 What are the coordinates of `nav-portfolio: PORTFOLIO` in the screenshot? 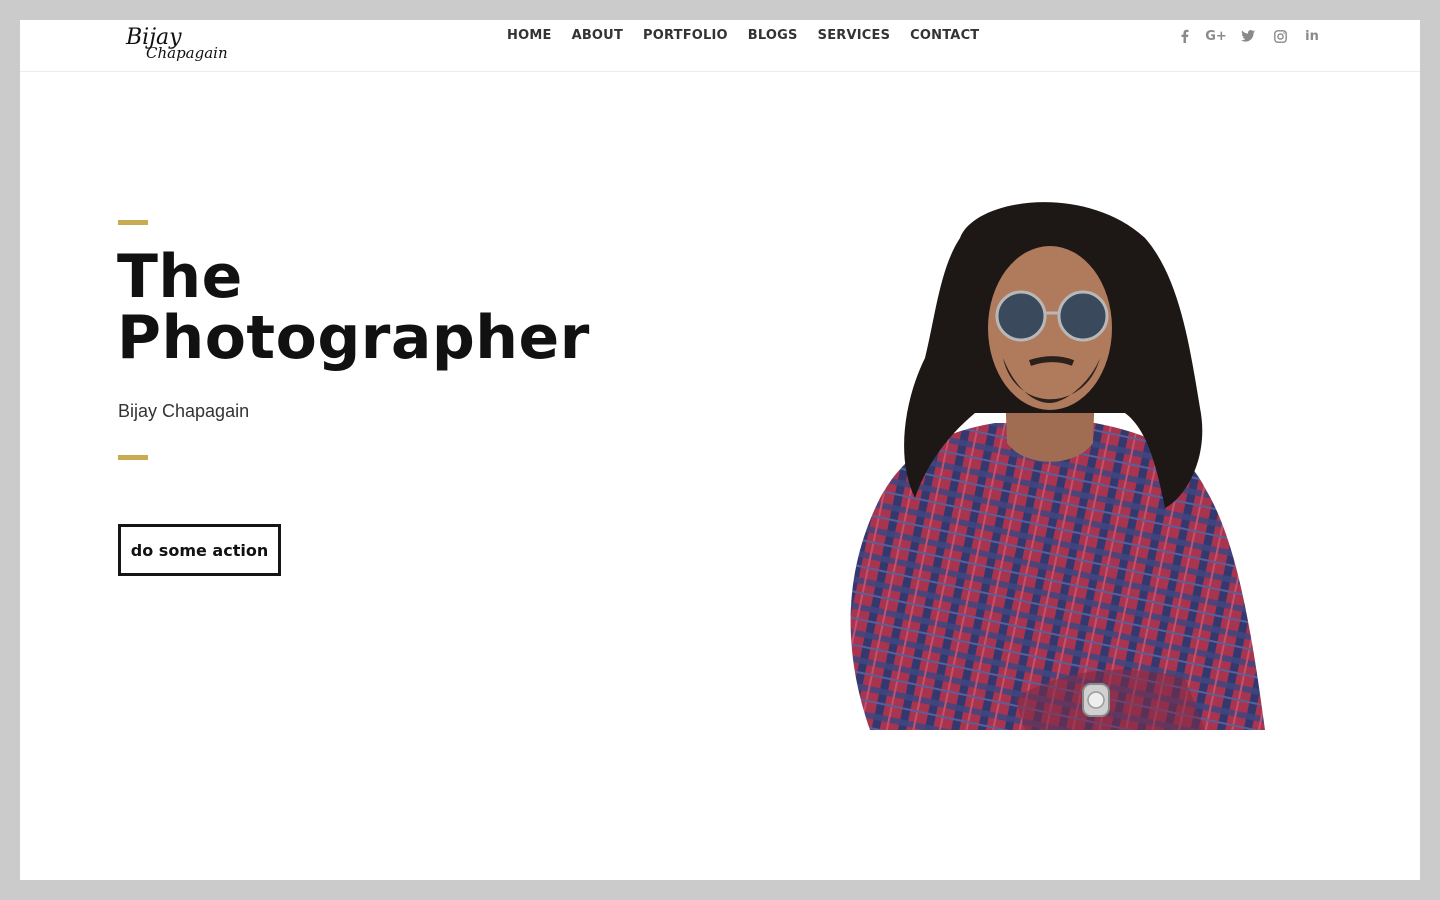 It's located at (685, 36).